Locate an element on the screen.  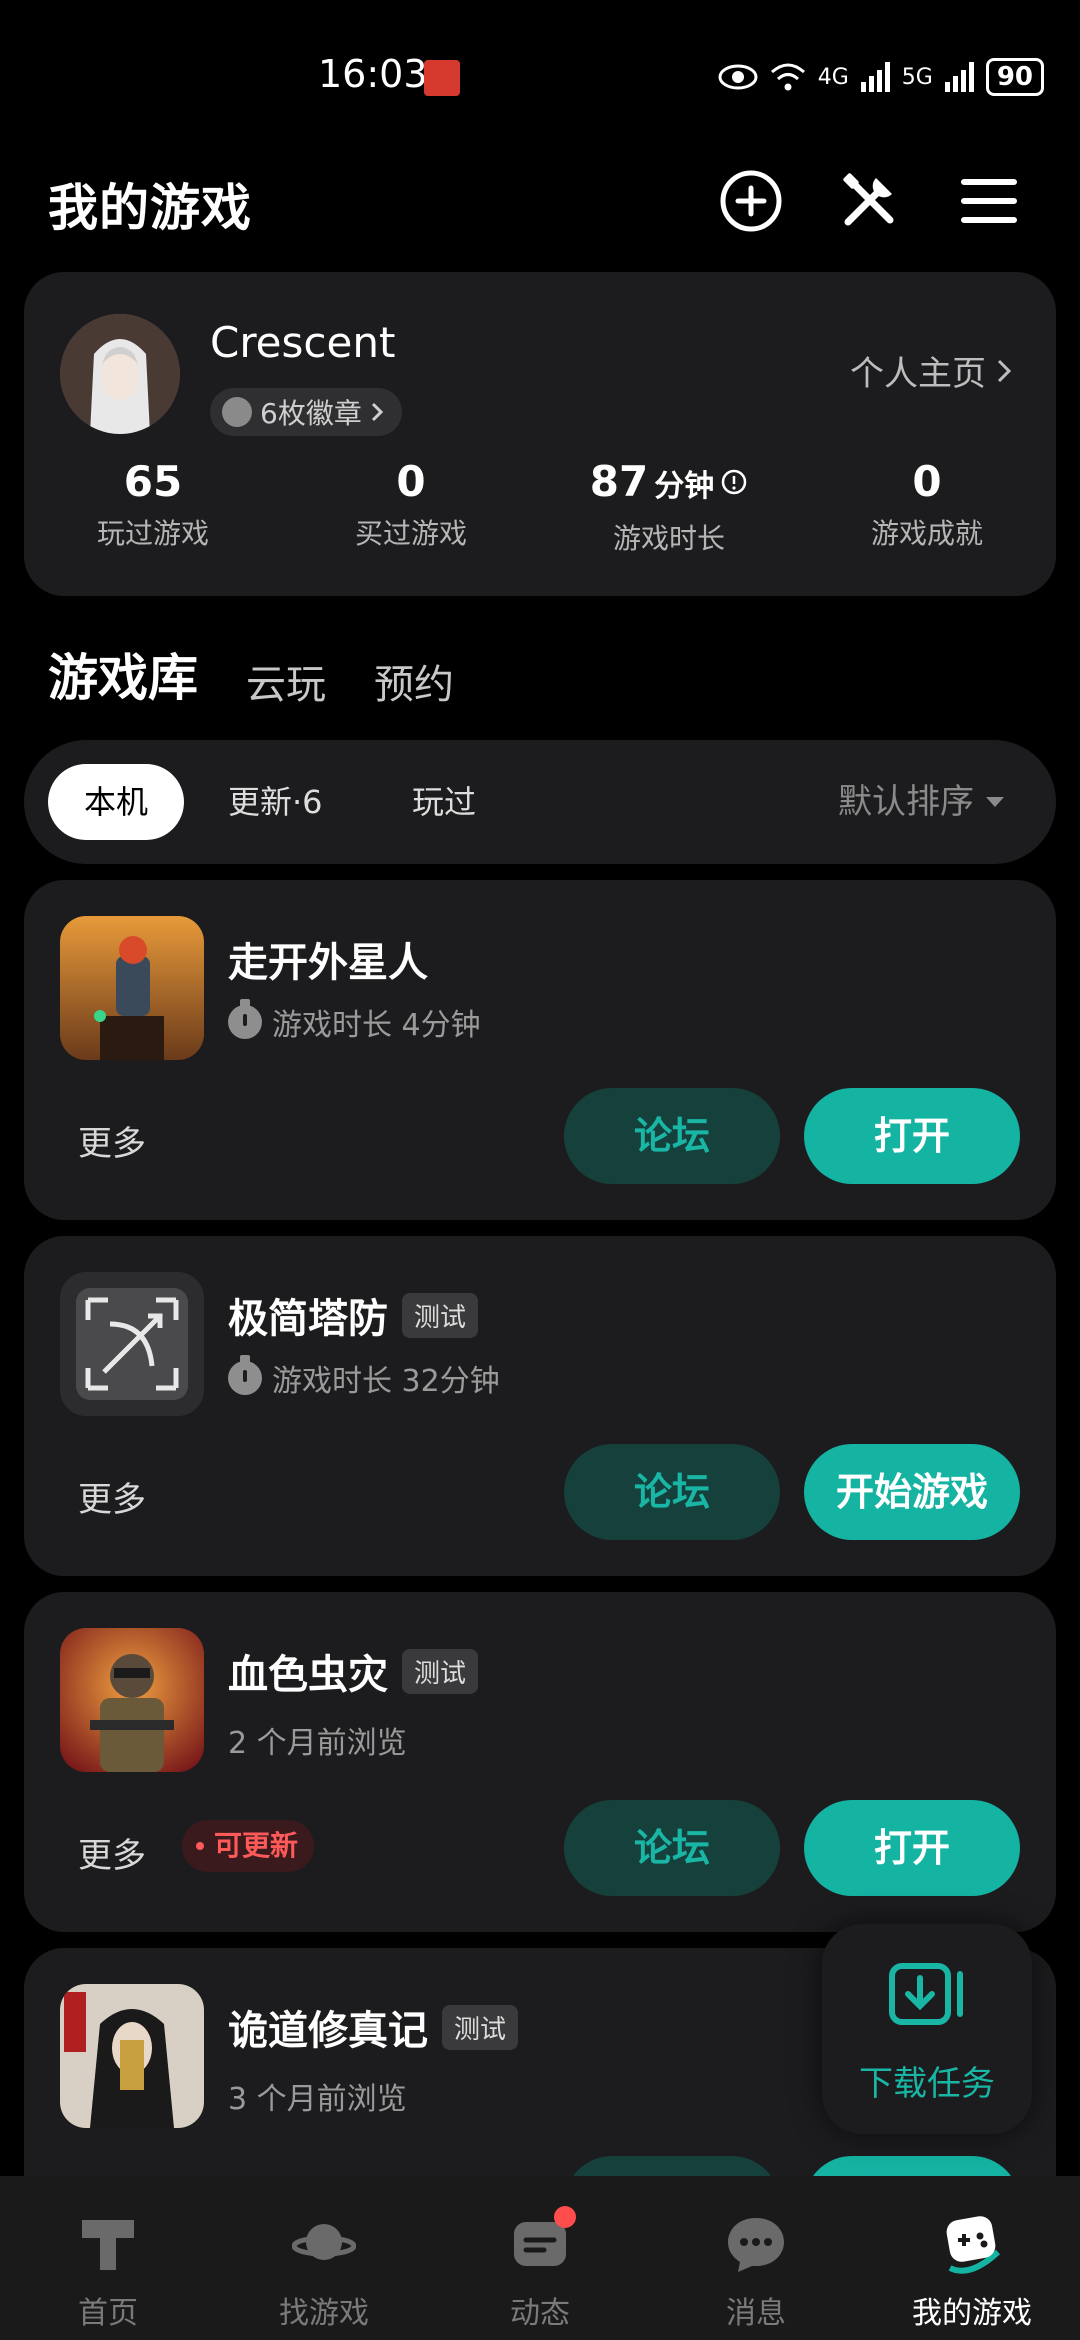
chevron-right-icon is located at coordinates (377, 412).